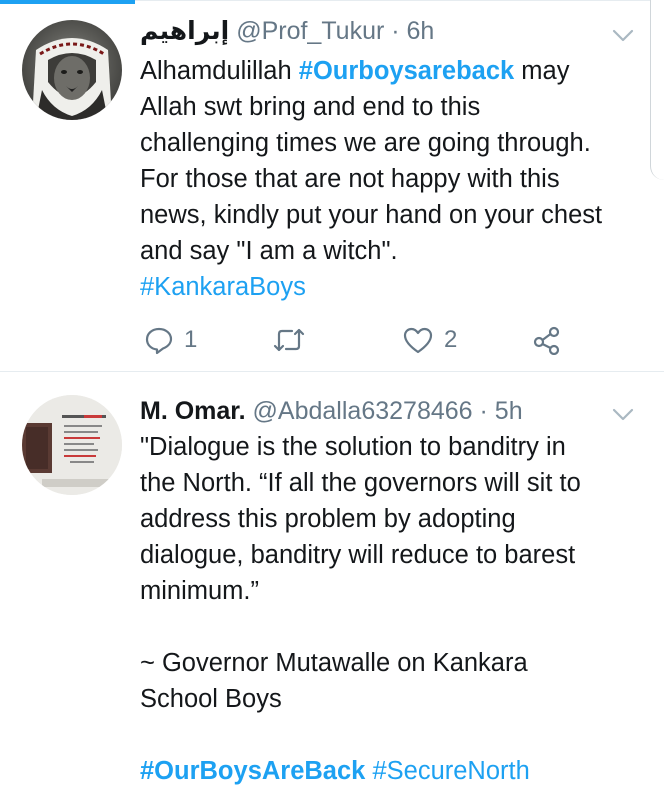 This screenshot has height=794, width=664. I want to click on like-button: 2, so click(429, 340).